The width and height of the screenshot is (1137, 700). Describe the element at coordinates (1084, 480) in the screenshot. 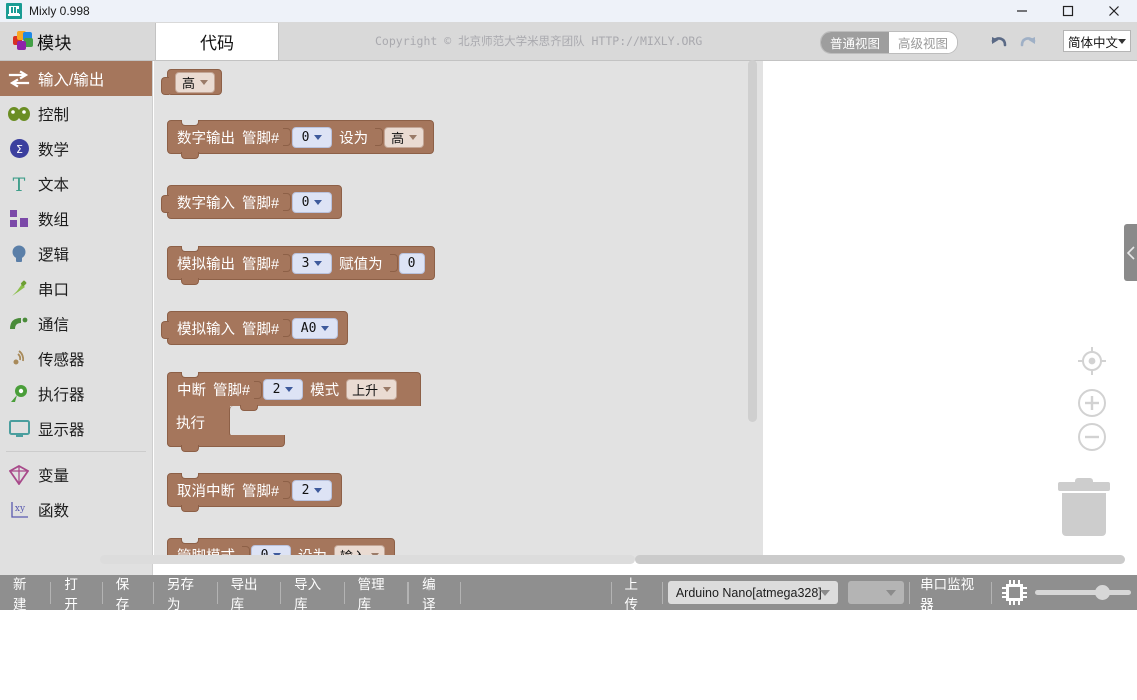

I see `trash-handle` at that location.